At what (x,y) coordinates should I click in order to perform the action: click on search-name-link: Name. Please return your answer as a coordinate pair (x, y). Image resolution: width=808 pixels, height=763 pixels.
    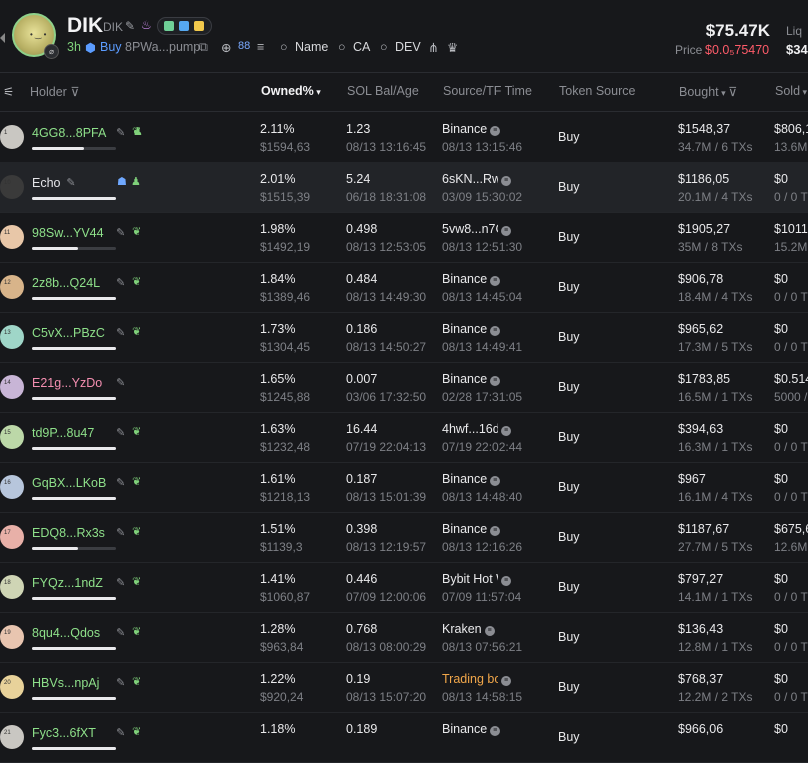
    Looking at the image, I should click on (311, 47).